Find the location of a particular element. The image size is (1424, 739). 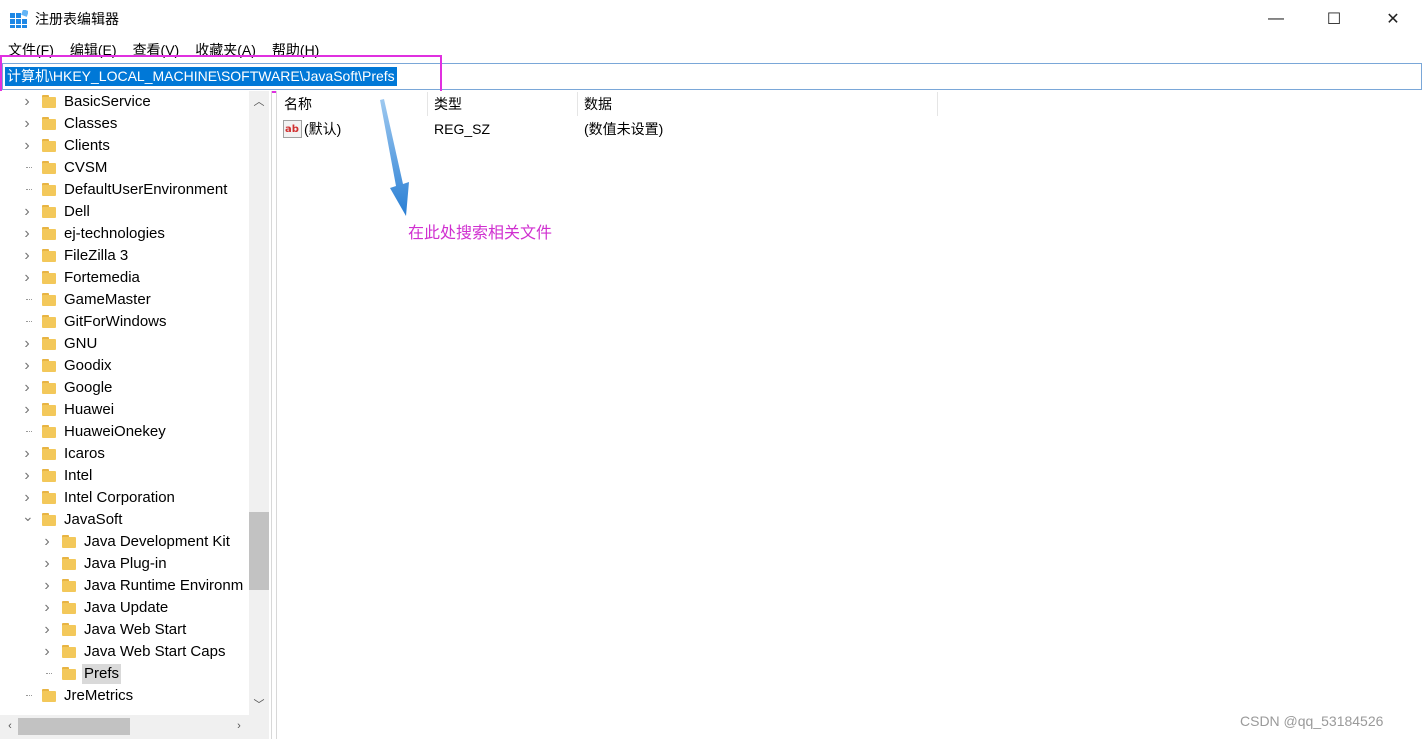

column-header-data: 数据 is located at coordinates (598, 104).